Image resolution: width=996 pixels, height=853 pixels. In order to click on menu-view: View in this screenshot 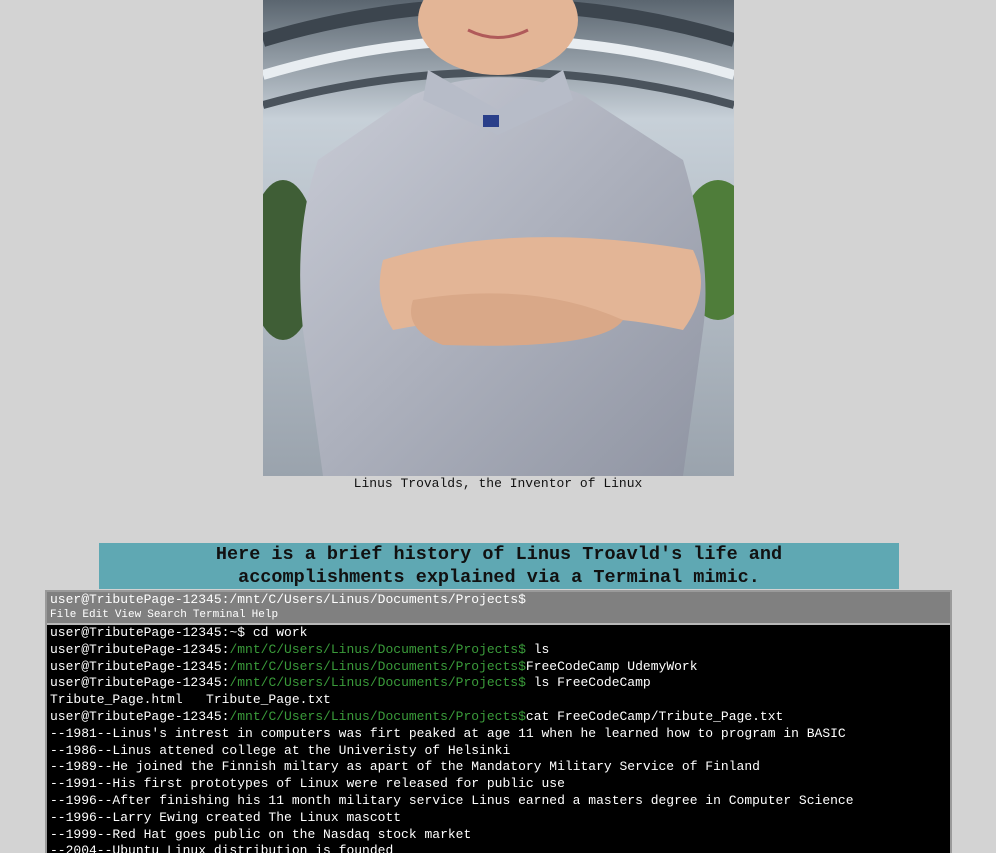, I will do `click(128, 615)`.